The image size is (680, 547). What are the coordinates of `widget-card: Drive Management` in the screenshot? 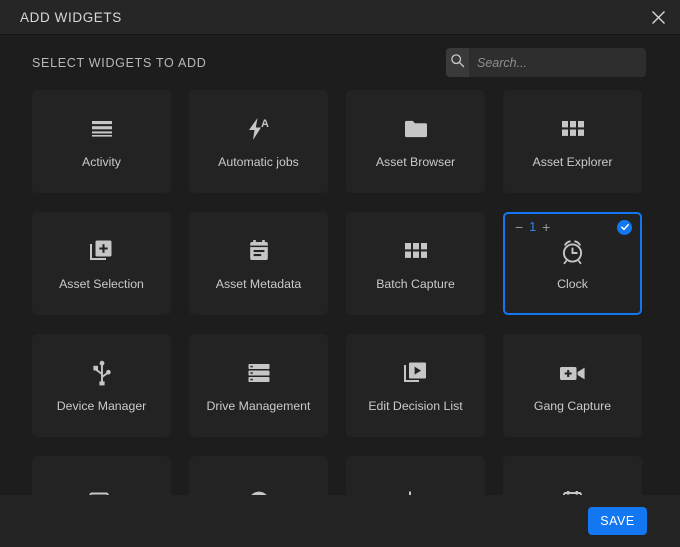 It's located at (258, 385).